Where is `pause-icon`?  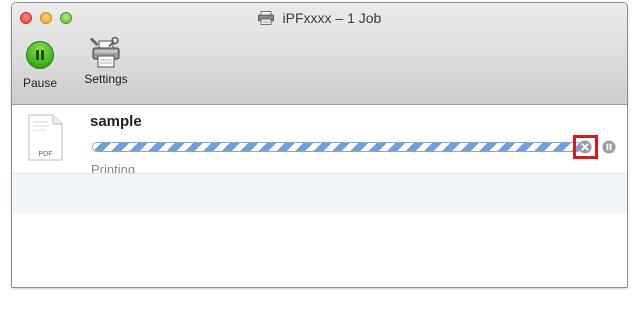 pause-icon is located at coordinates (40, 55).